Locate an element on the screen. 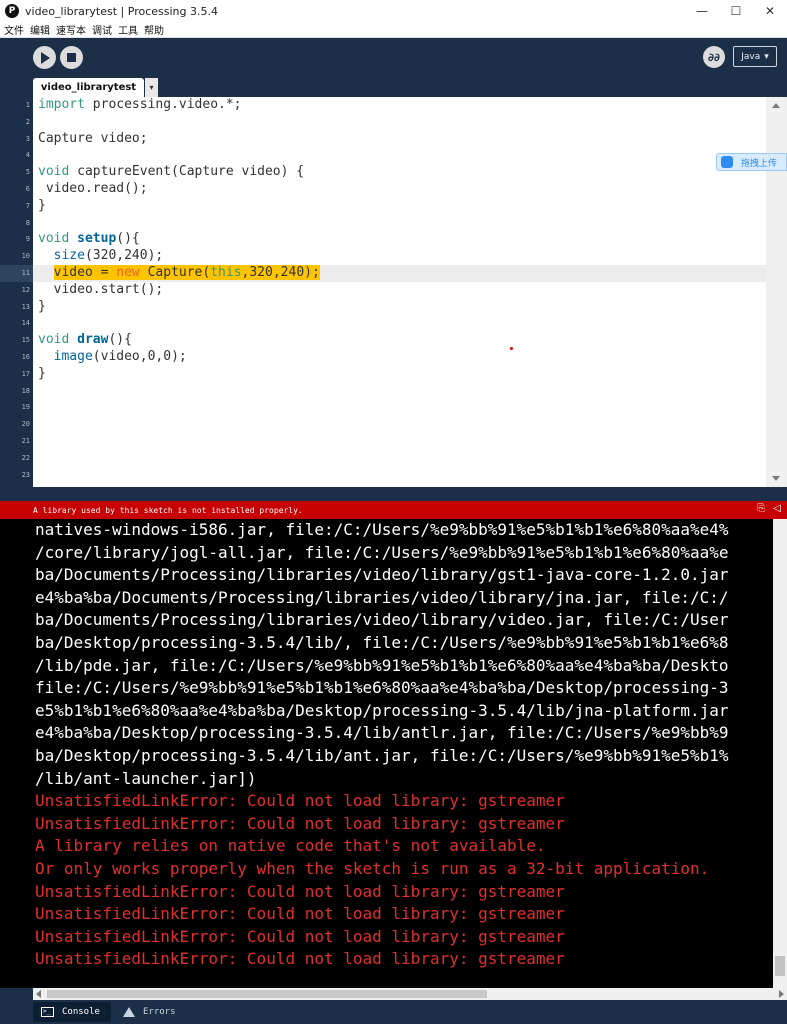 The image size is (787, 1024). scroll-right-icon is located at coordinates (781, 994).